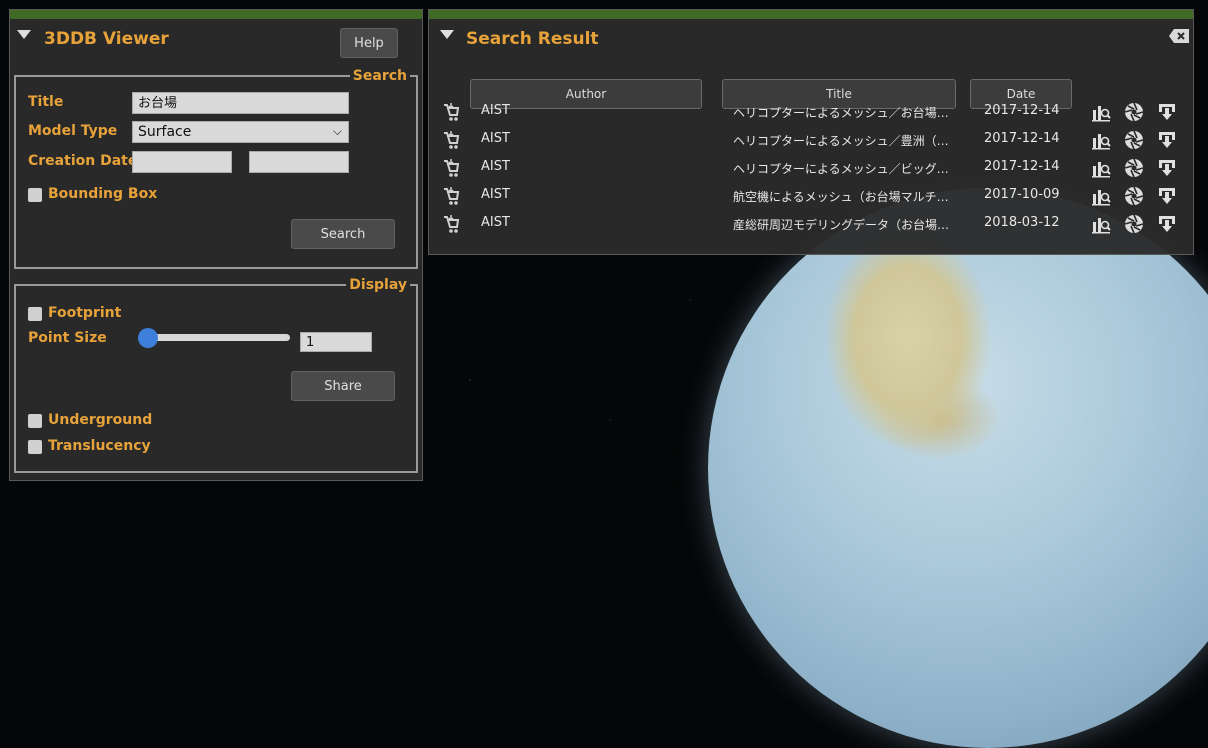  I want to click on model-type-select: Surface ⌵, so click(240, 132).